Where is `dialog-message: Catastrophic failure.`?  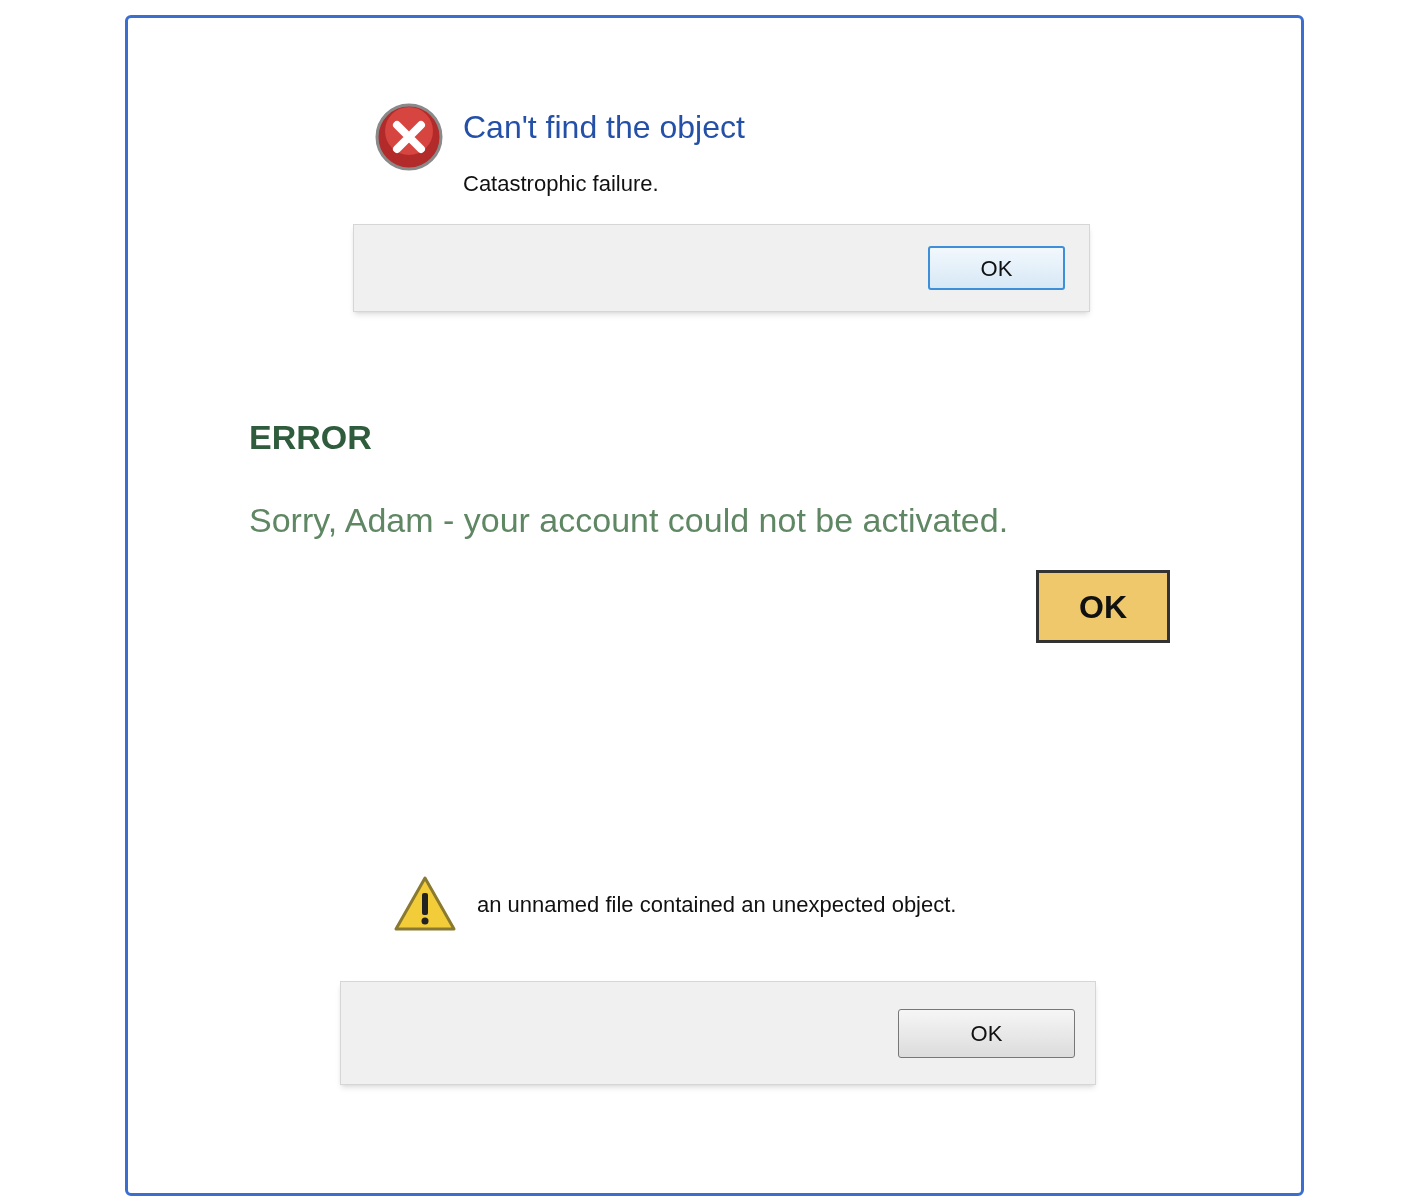
dialog-message: Catastrophic failure. is located at coordinates (561, 184).